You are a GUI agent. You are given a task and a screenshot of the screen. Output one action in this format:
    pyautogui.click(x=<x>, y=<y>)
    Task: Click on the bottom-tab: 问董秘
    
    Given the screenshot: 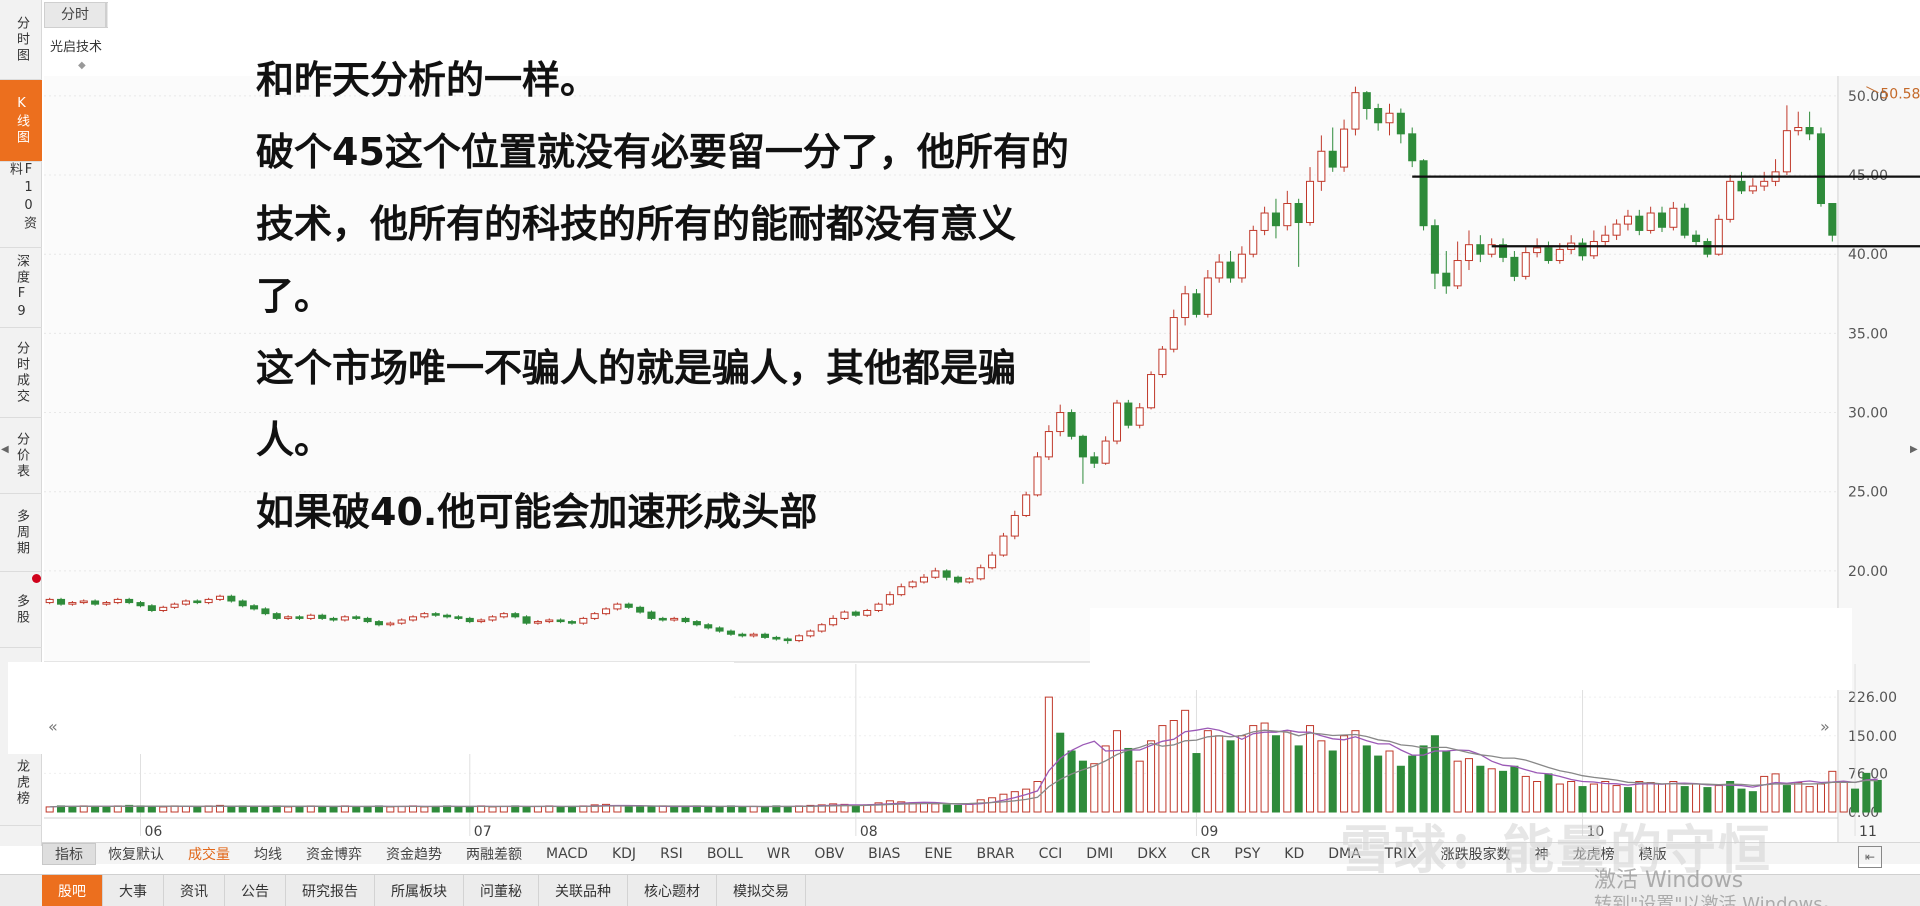 What is the action you would take?
    pyautogui.click(x=501, y=890)
    